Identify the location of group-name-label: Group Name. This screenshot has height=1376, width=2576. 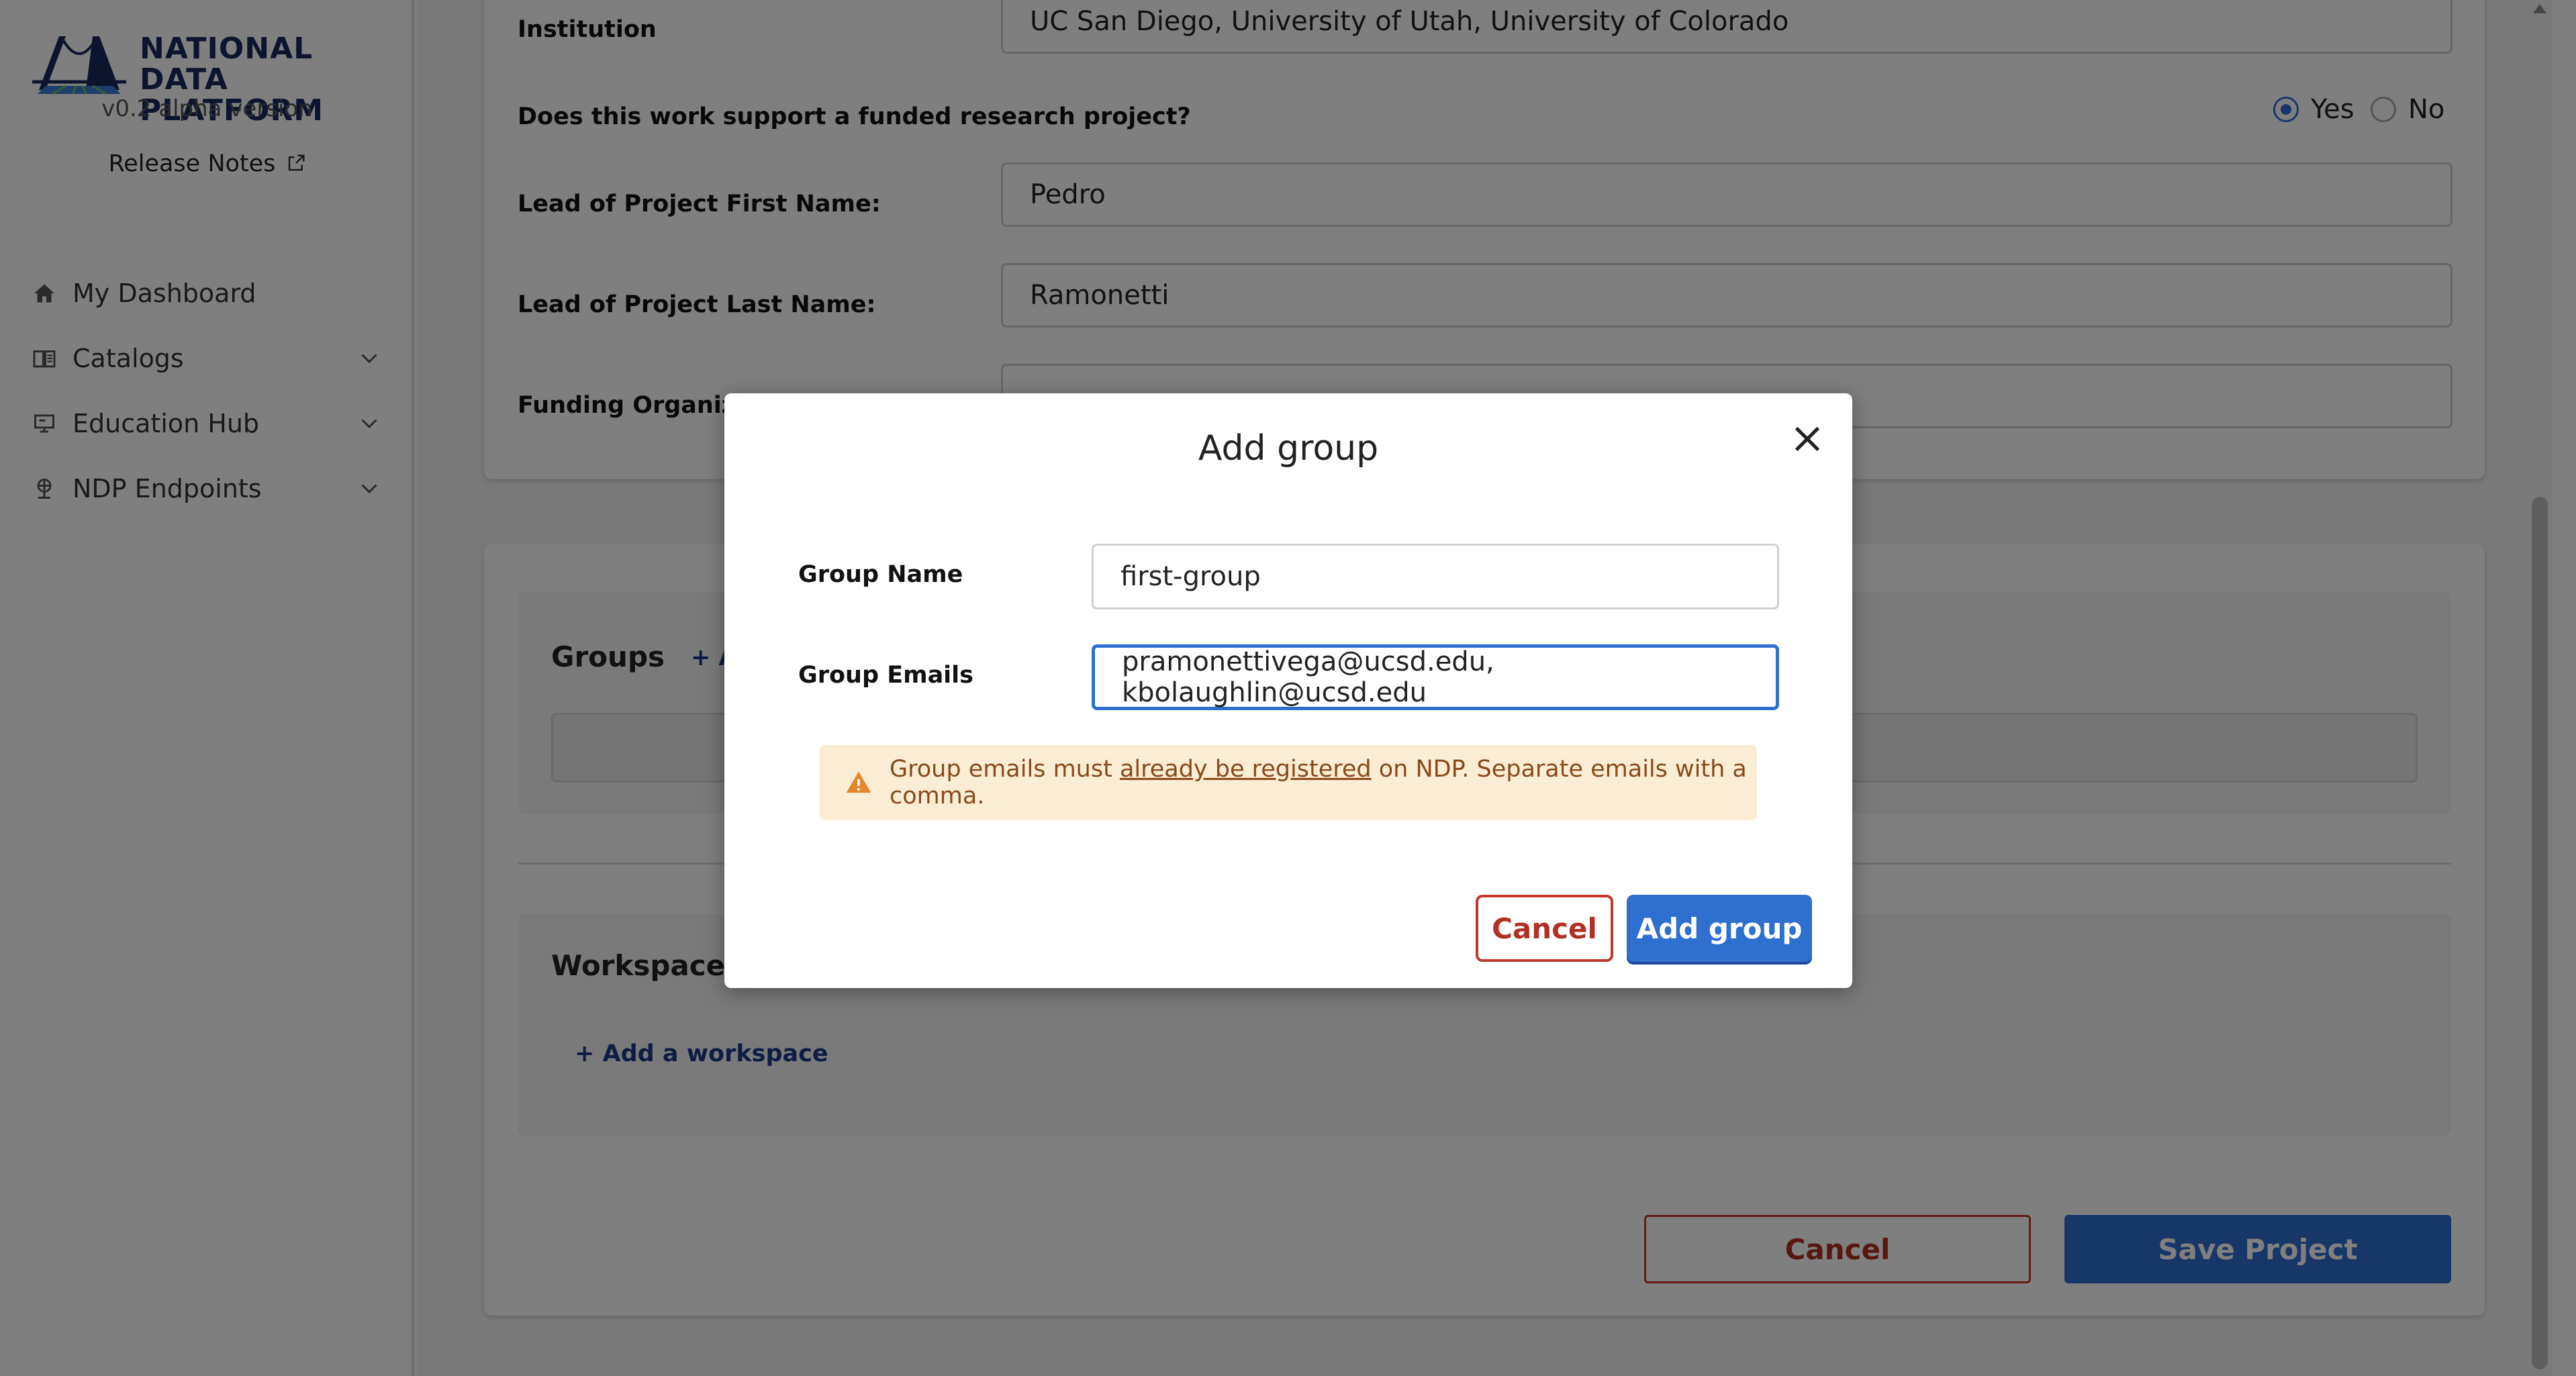
(880, 575).